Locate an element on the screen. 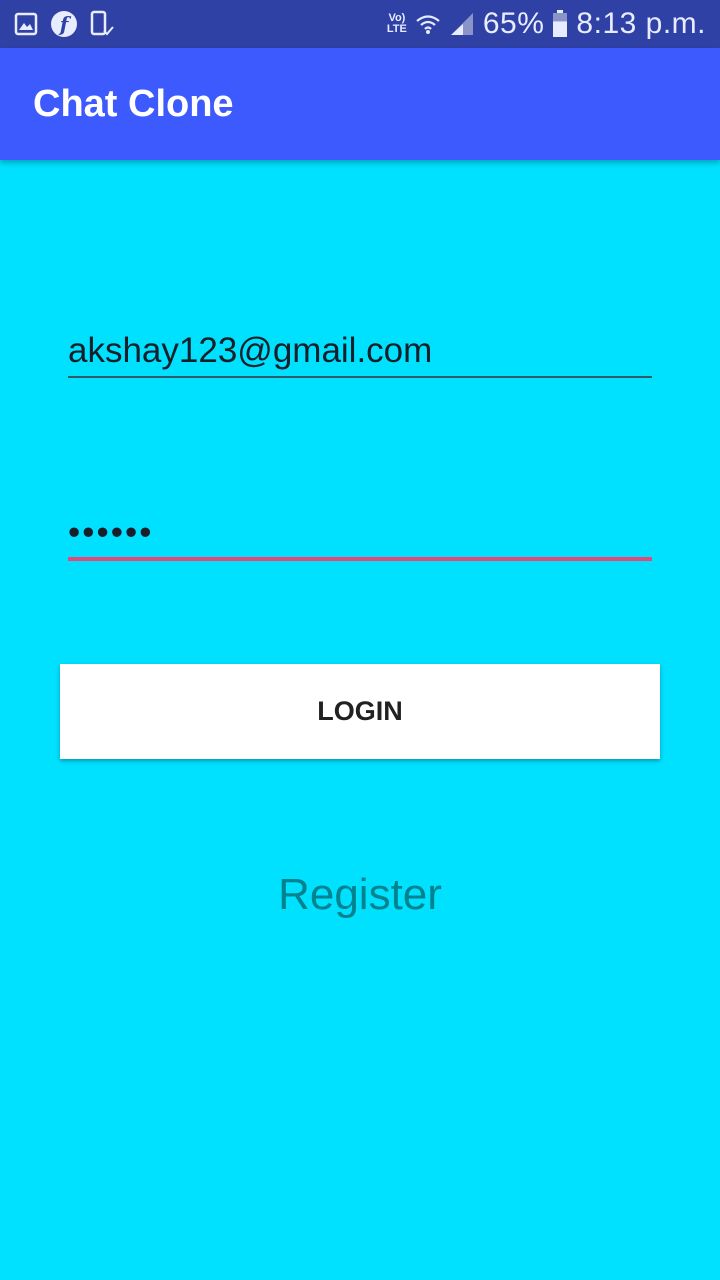 Image resolution: width=720 pixels, height=1280 pixels. flipkart-icon: f is located at coordinates (64, 24).